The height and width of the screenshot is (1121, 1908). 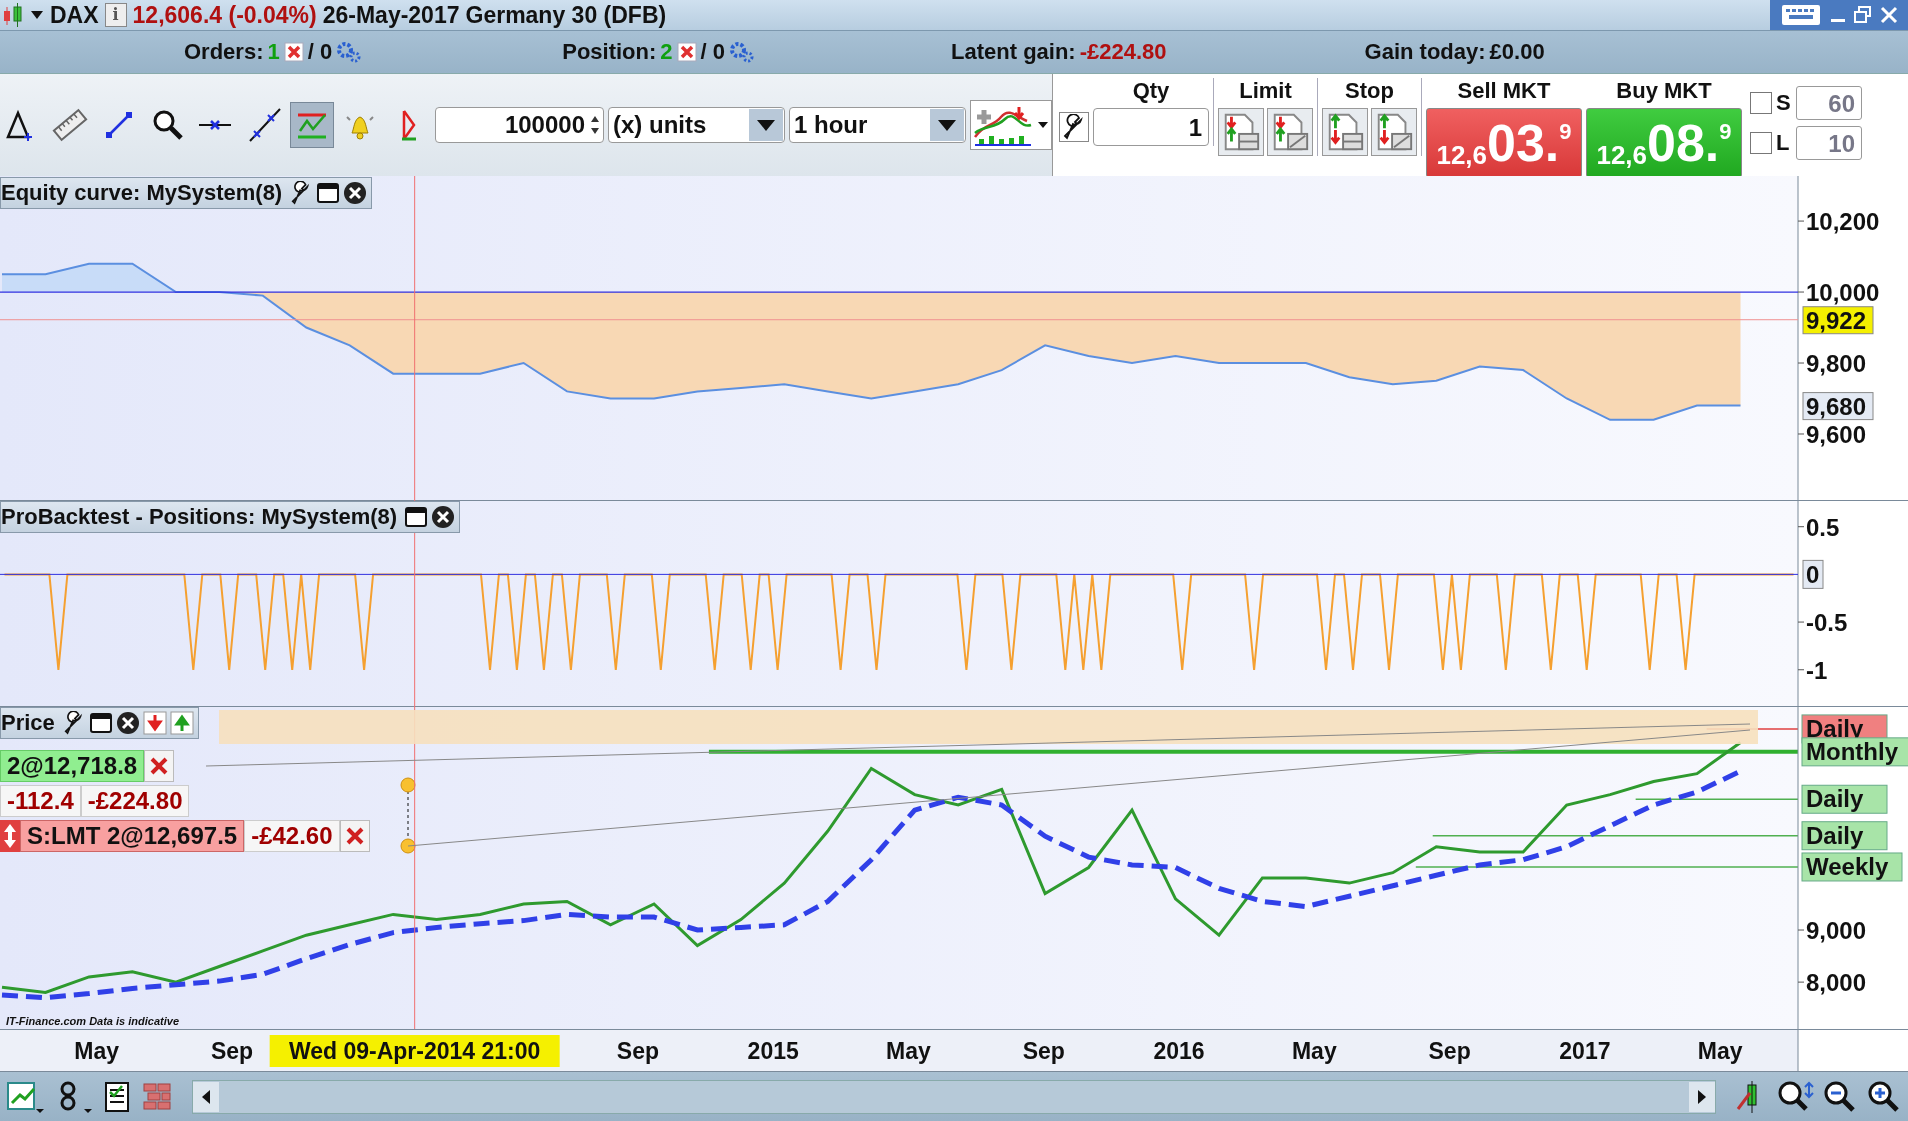 What do you see at coordinates (92, 1021) in the screenshot?
I see `data-notice: IT-Finance.com Data is indicative` at bounding box center [92, 1021].